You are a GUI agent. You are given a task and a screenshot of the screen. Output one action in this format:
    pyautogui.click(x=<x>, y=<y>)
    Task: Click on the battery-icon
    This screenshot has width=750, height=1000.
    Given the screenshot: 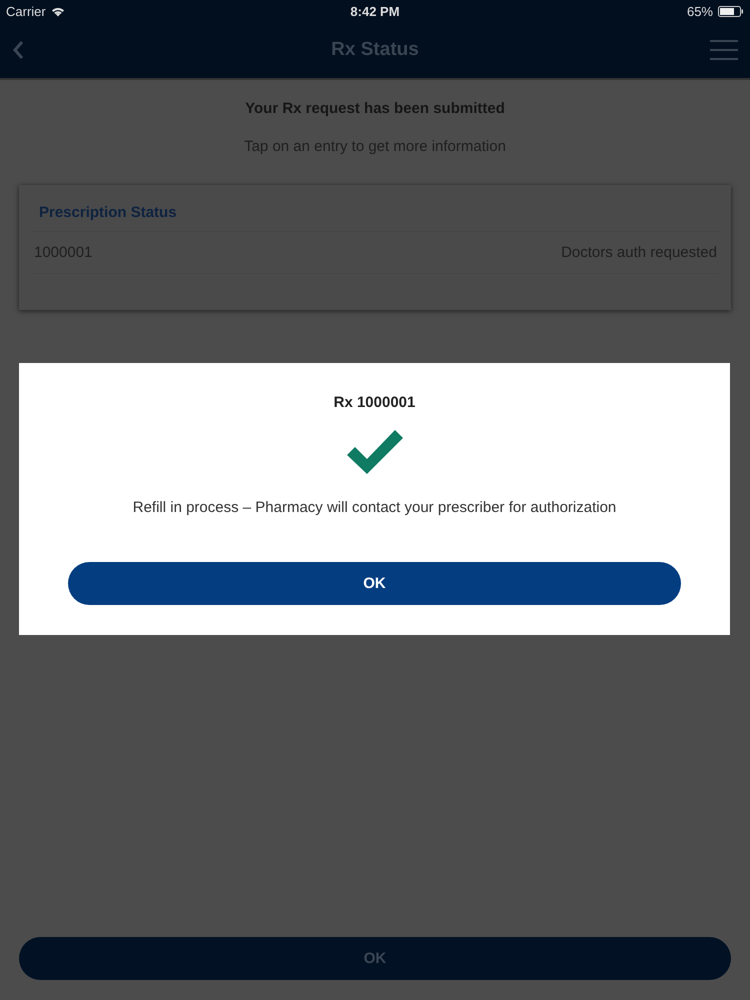 What is the action you would take?
    pyautogui.click(x=731, y=11)
    